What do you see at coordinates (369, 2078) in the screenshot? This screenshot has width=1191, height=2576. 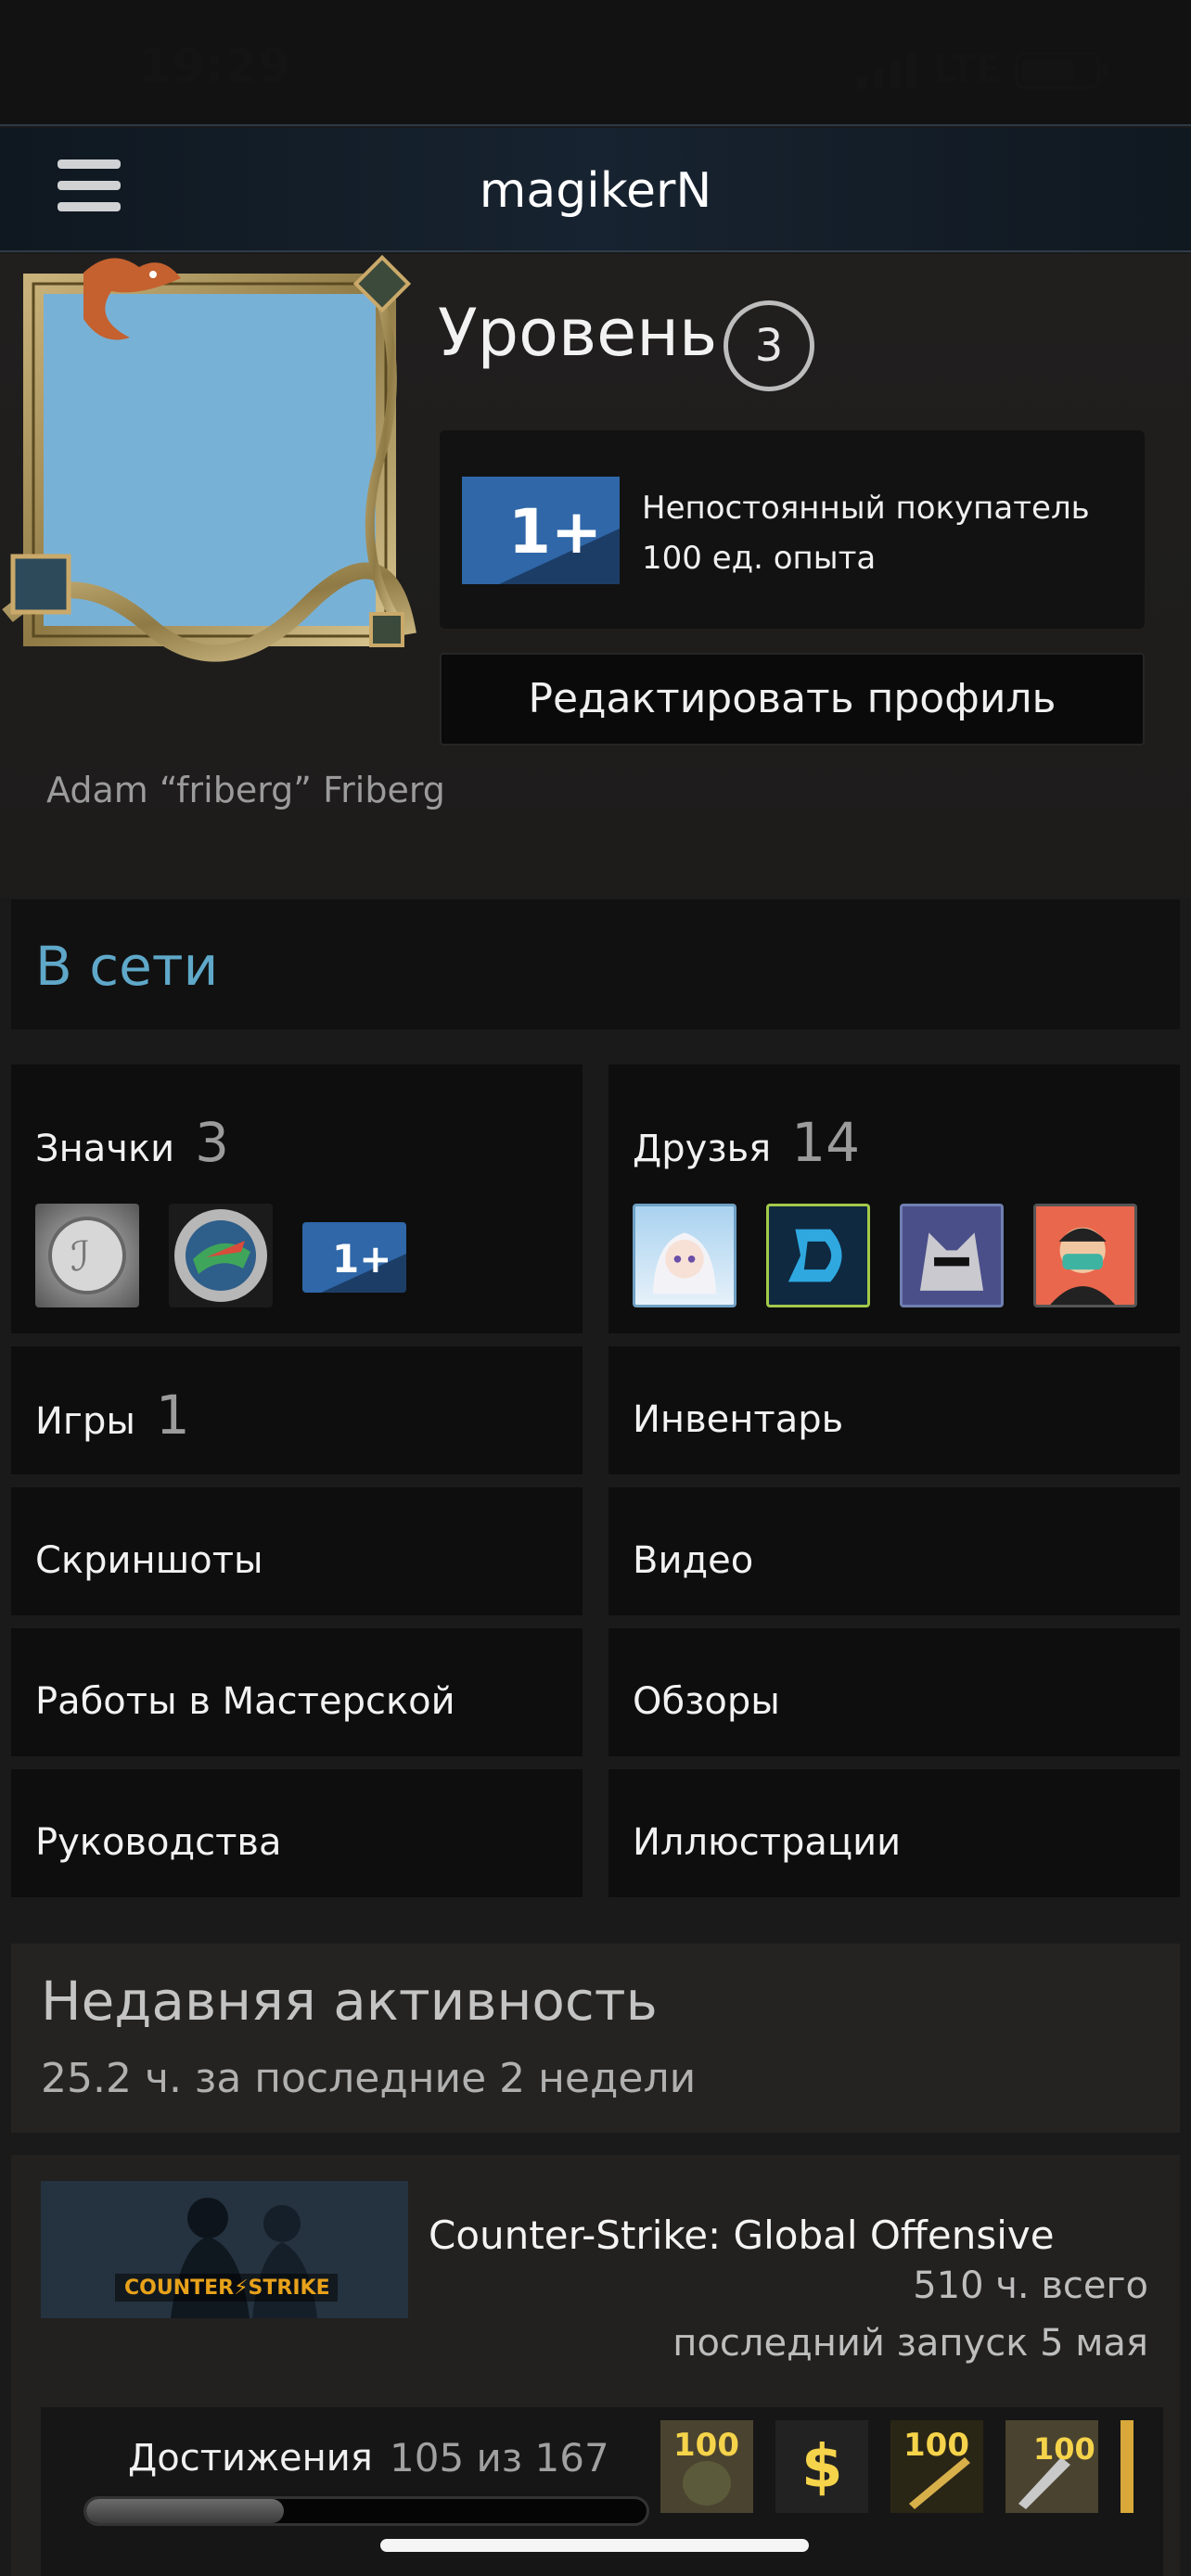 I see `recent-activity-summary: 25.2 ч. за последние 2 недели` at bounding box center [369, 2078].